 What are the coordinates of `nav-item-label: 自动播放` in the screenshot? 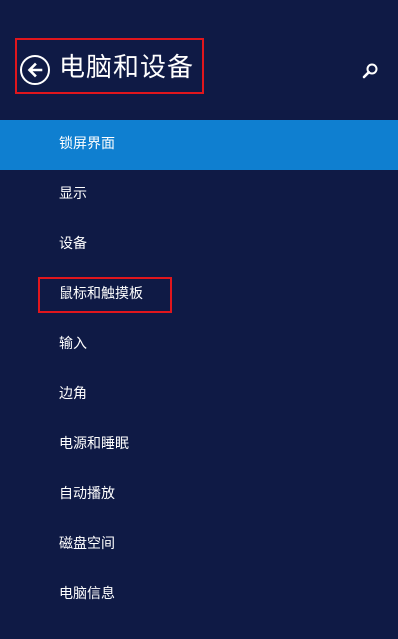 It's located at (87, 494).